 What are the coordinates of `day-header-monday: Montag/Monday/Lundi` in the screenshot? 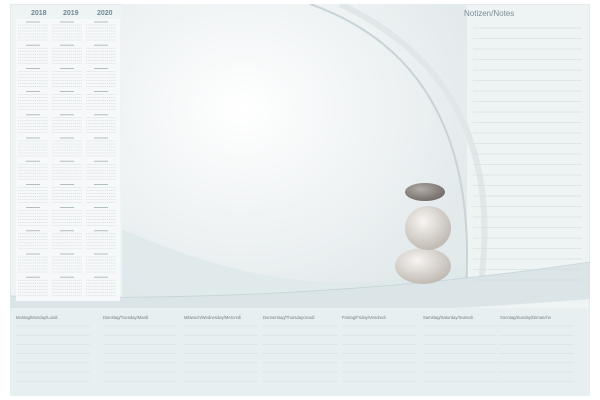 It's located at (37, 317).